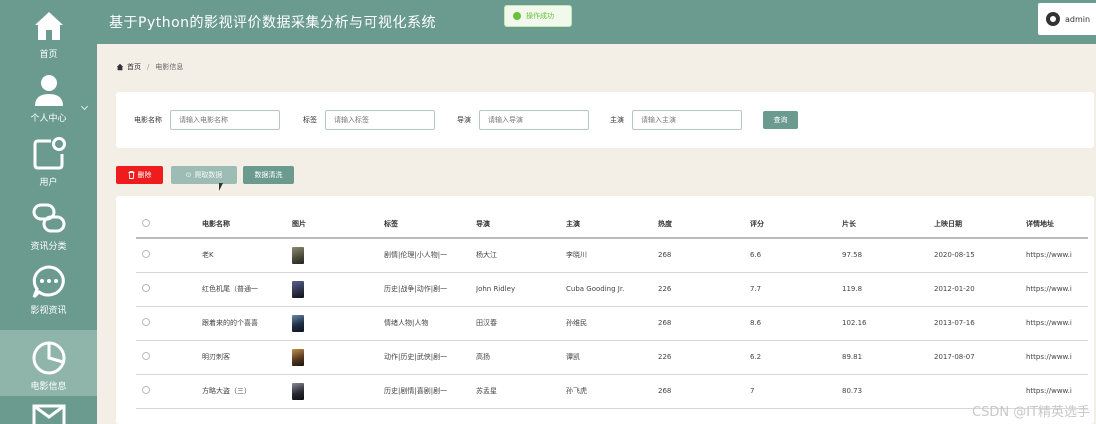  Describe the element at coordinates (188, 175) in the screenshot. I see `refresh-icon: ⊙` at that location.